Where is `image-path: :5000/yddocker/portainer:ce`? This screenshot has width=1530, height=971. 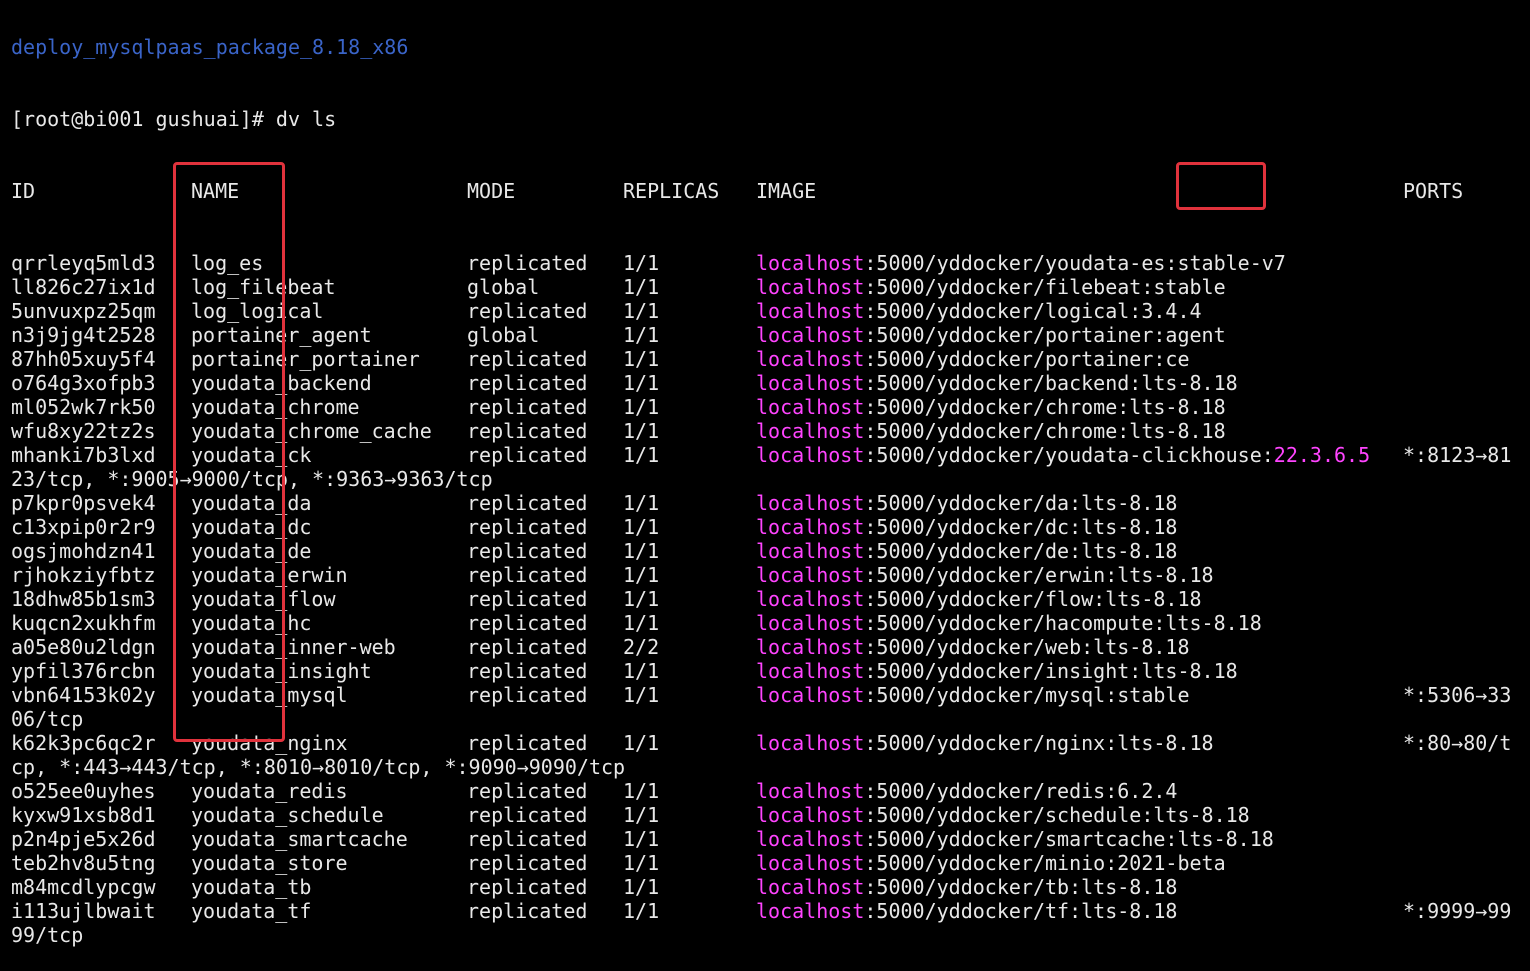
image-path: :5000/yddocker/portainer:ce is located at coordinates (1027, 359).